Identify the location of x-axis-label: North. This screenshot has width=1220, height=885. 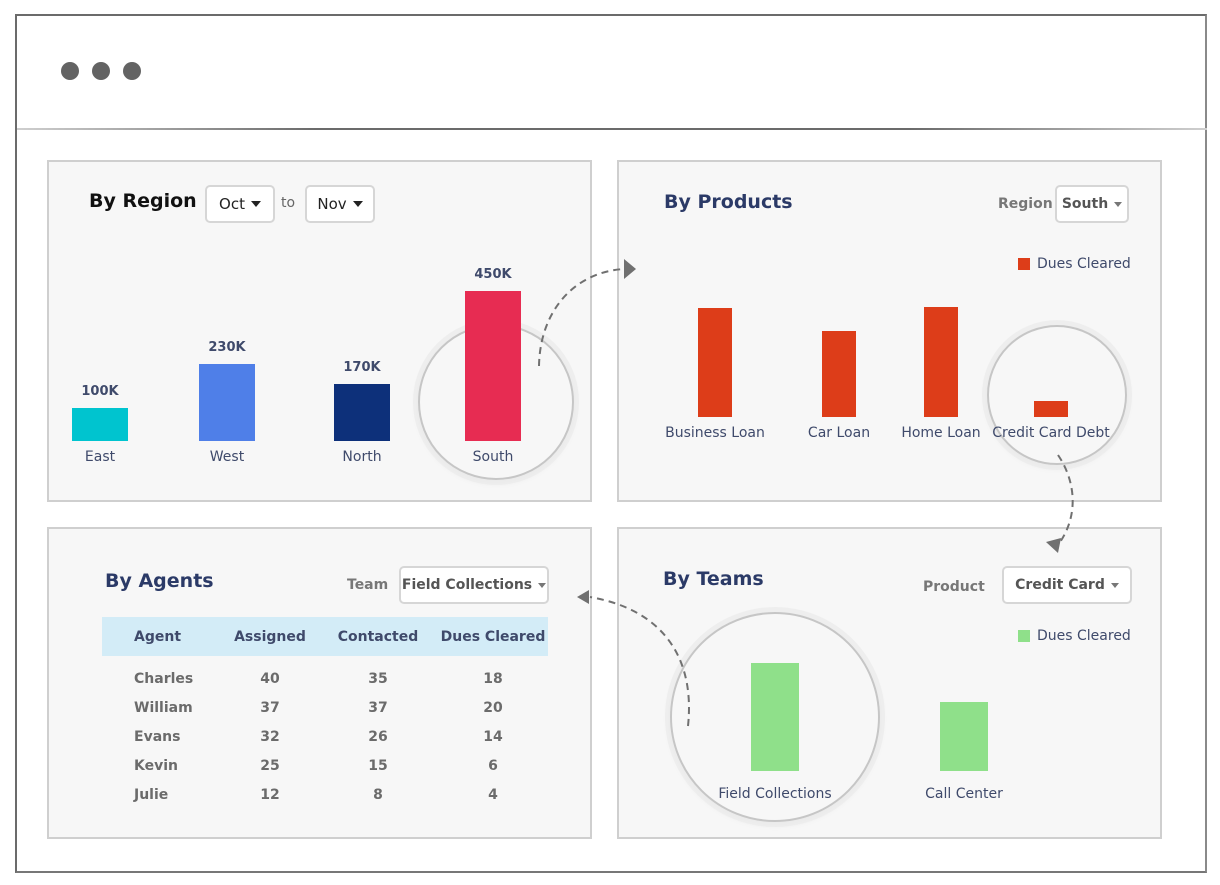
(362, 457).